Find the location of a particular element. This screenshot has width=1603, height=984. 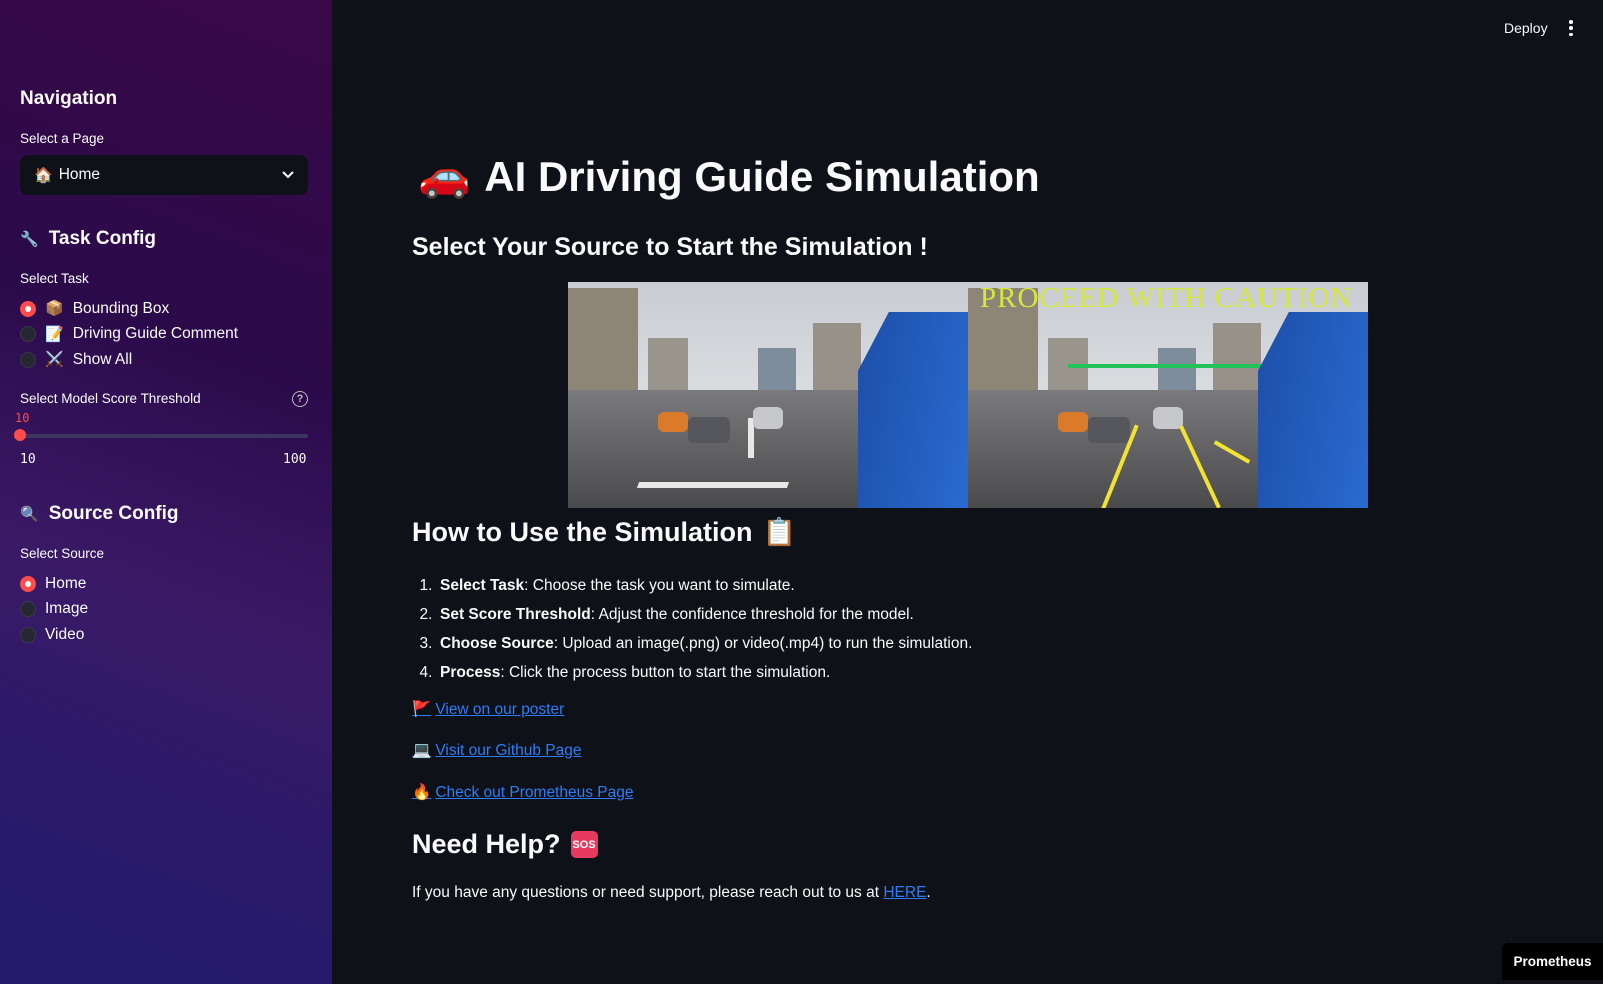

task-option-show-all: ⚔️ Show All is located at coordinates (129, 360).